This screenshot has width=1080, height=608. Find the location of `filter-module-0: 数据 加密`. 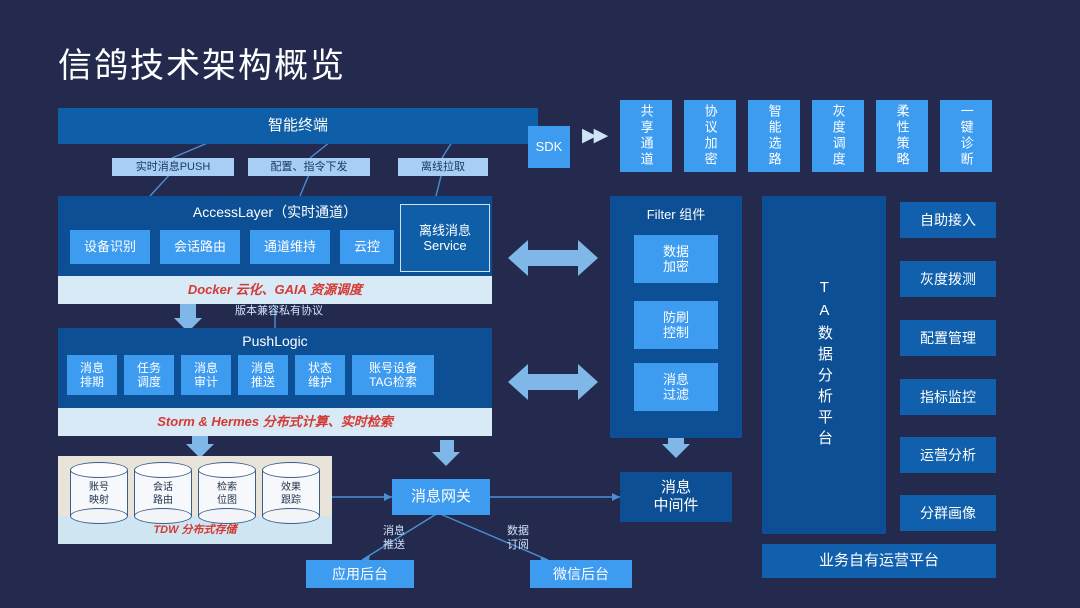

filter-module-0: 数据 加密 is located at coordinates (676, 259).